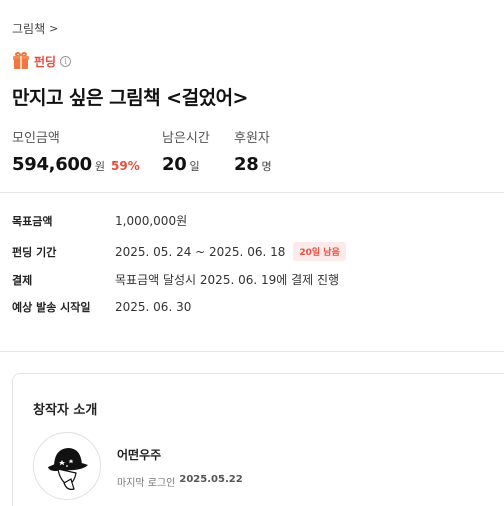 The height and width of the screenshot is (506, 504). I want to click on detail-period: 펀딩 기간 2025. 05. 24 ~ 2025. 06. 18 20일 남음, so click(252, 251).